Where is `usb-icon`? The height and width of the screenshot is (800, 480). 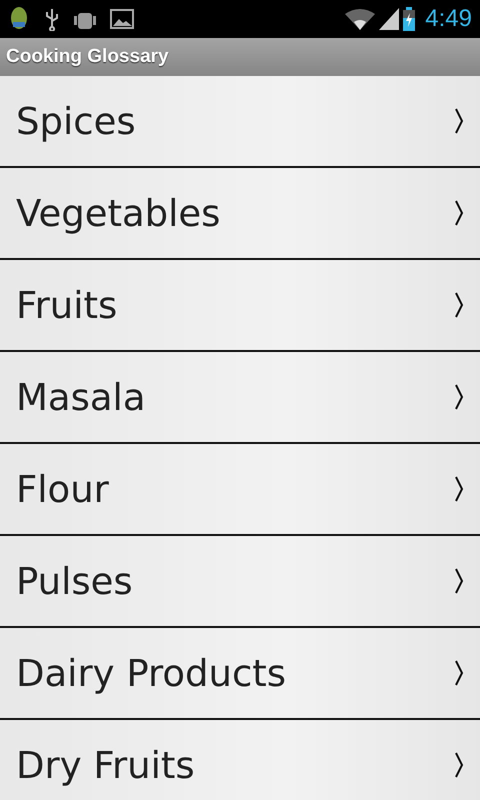
usb-icon is located at coordinates (52, 19).